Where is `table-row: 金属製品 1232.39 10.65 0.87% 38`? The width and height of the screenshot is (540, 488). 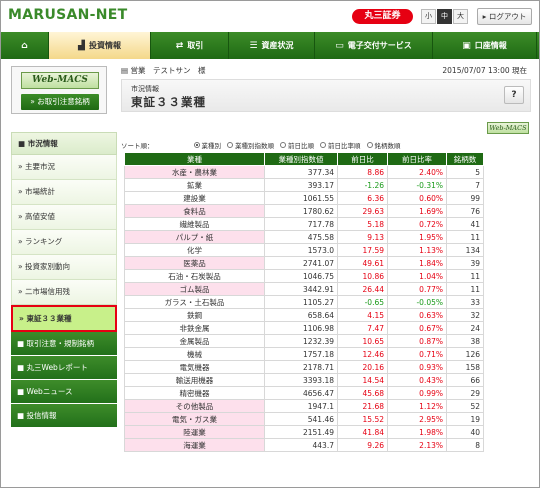 table-row: 金属製品 1232.39 10.65 0.87% 38 is located at coordinates (304, 341).